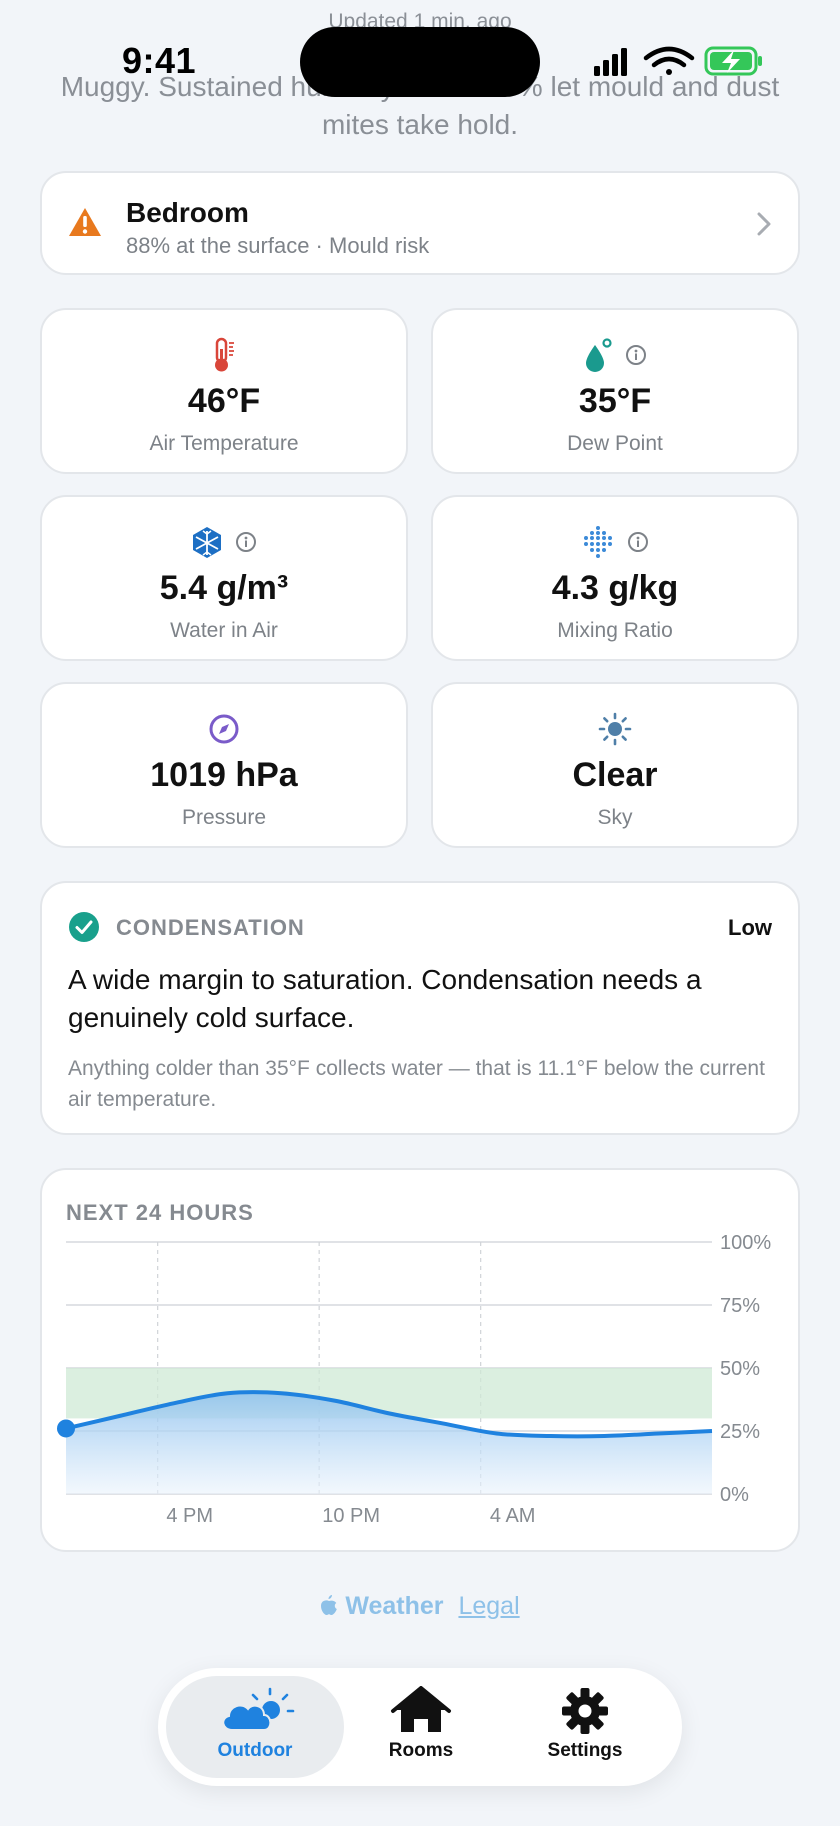  Describe the element at coordinates (615, 817) in the screenshot. I see `metric-label: Sky` at that location.